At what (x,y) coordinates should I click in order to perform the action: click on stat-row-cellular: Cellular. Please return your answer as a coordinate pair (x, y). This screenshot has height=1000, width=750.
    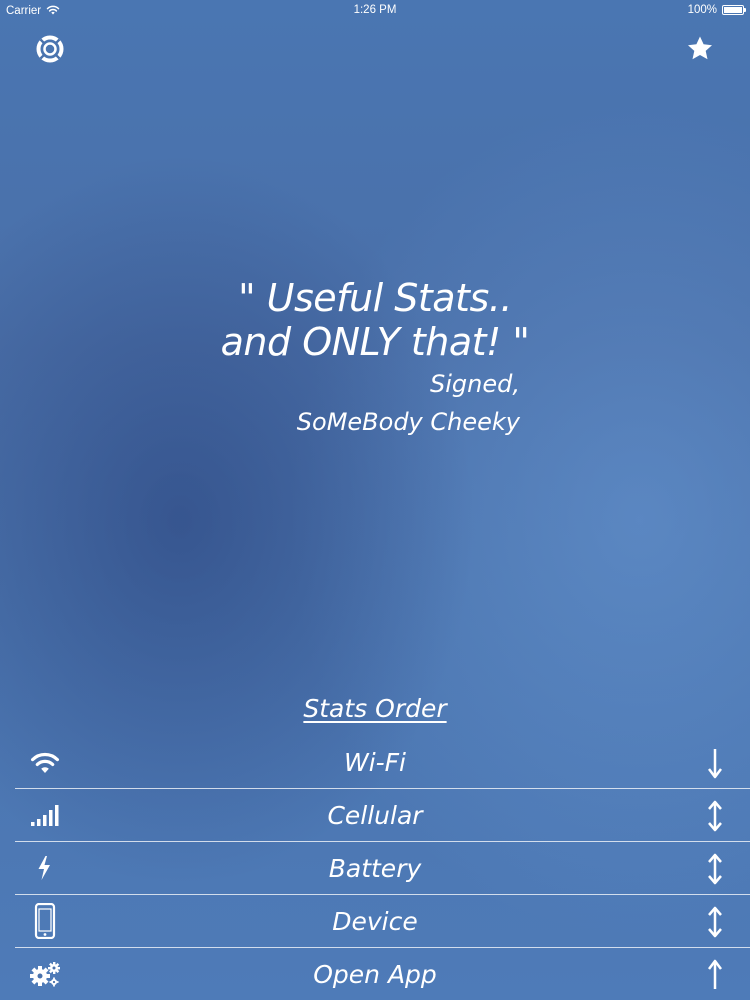
    Looking at the image, I should click on (382, 815).